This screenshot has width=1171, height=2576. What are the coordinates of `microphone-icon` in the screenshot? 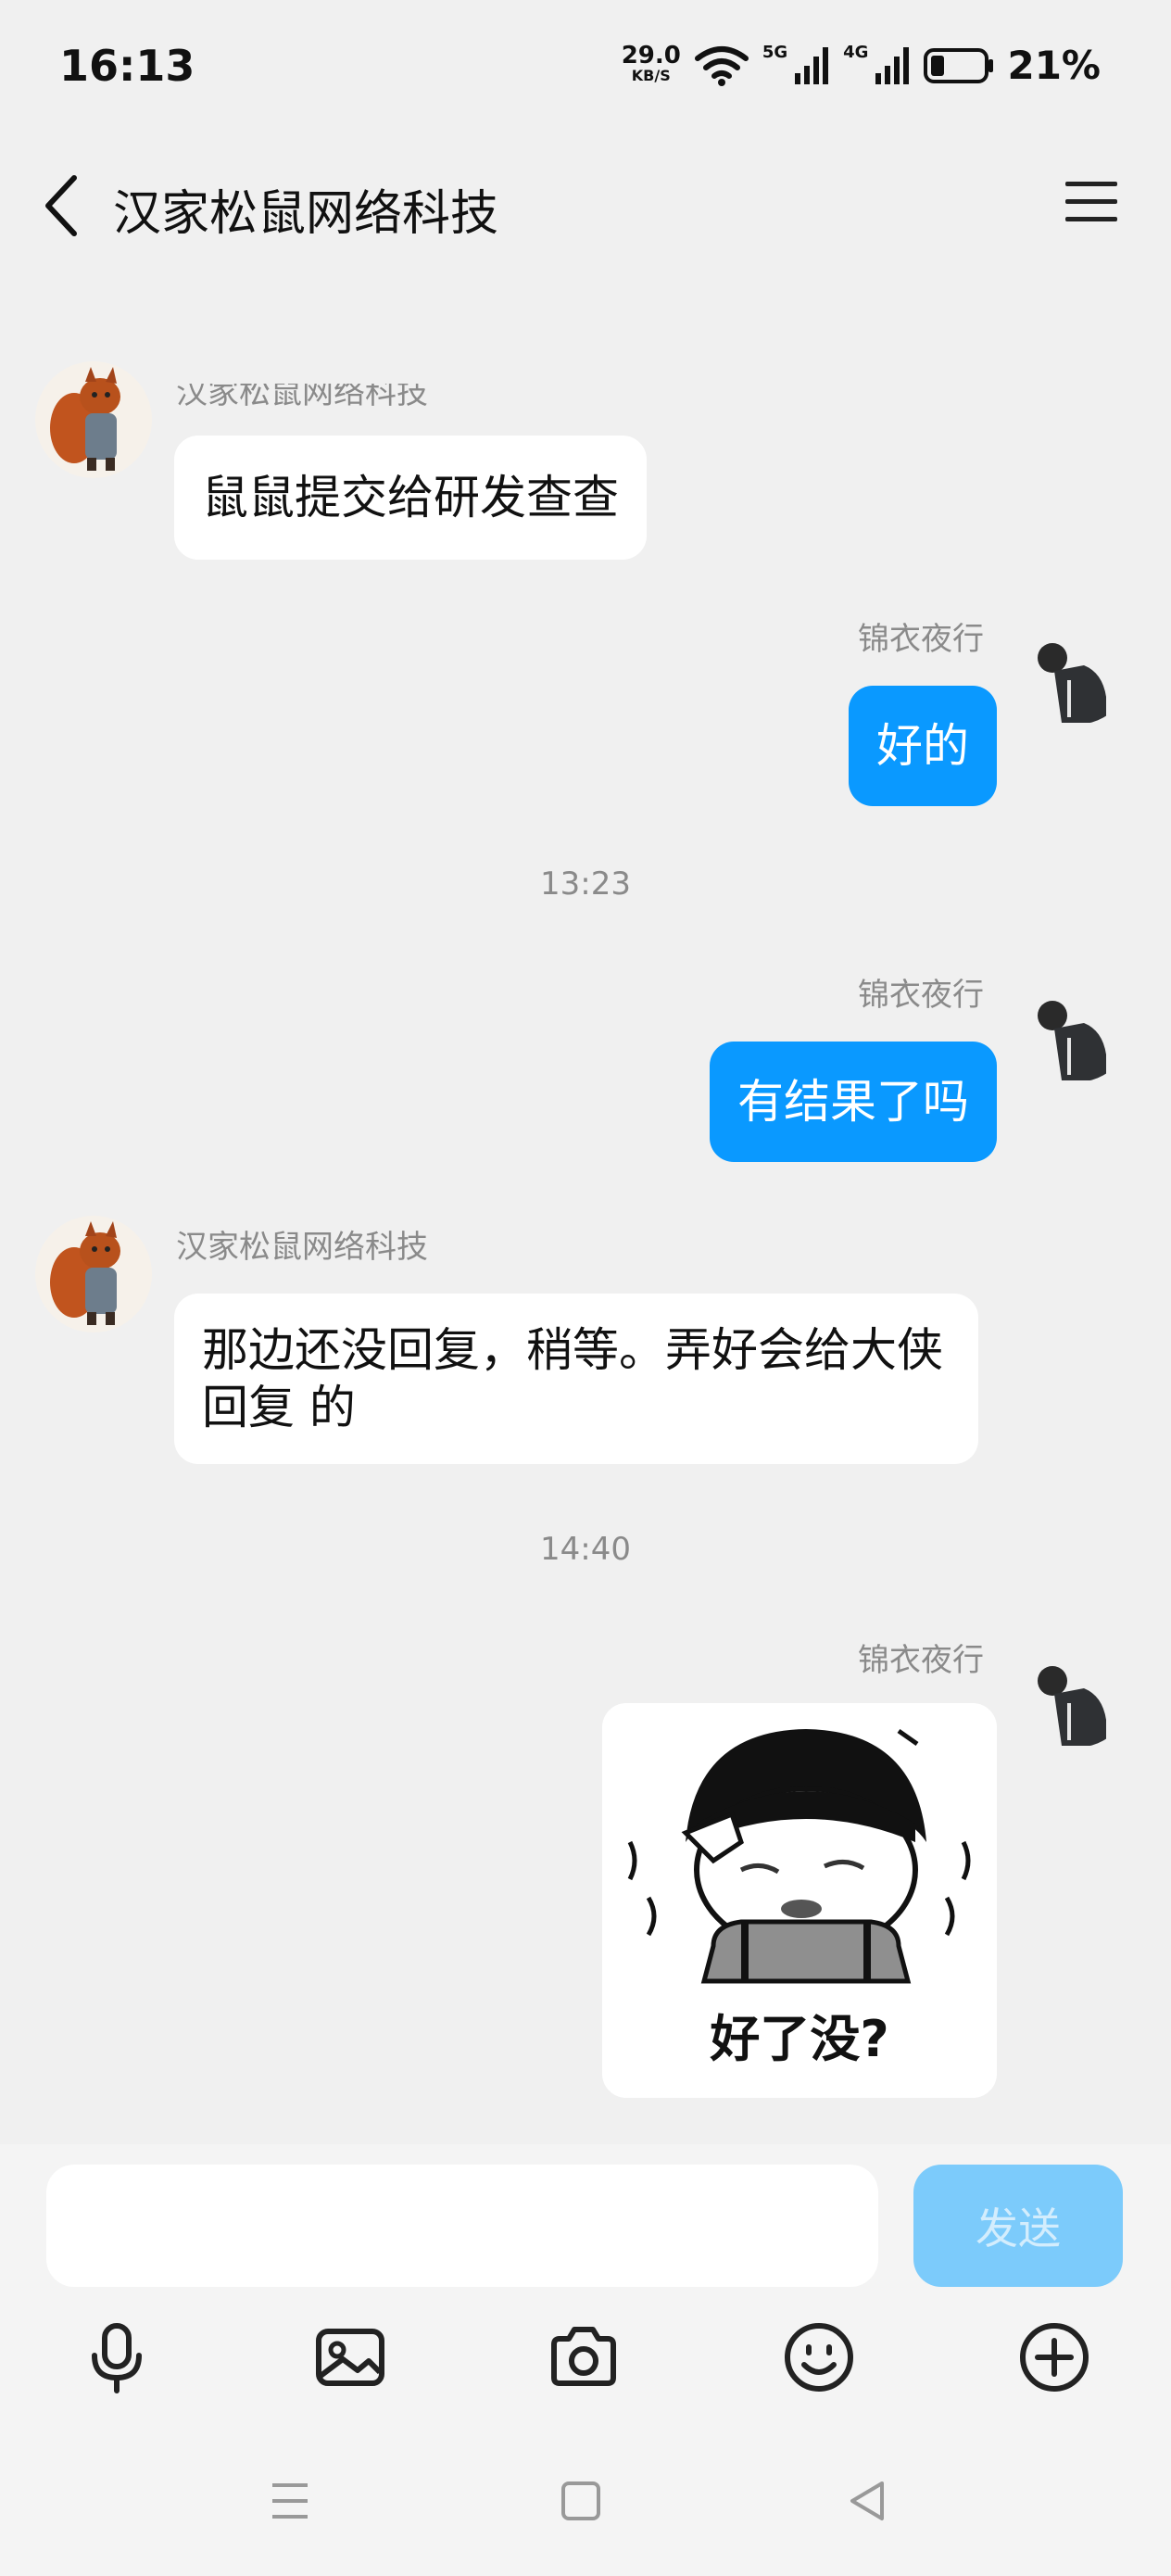 It's located at (117, 2357).